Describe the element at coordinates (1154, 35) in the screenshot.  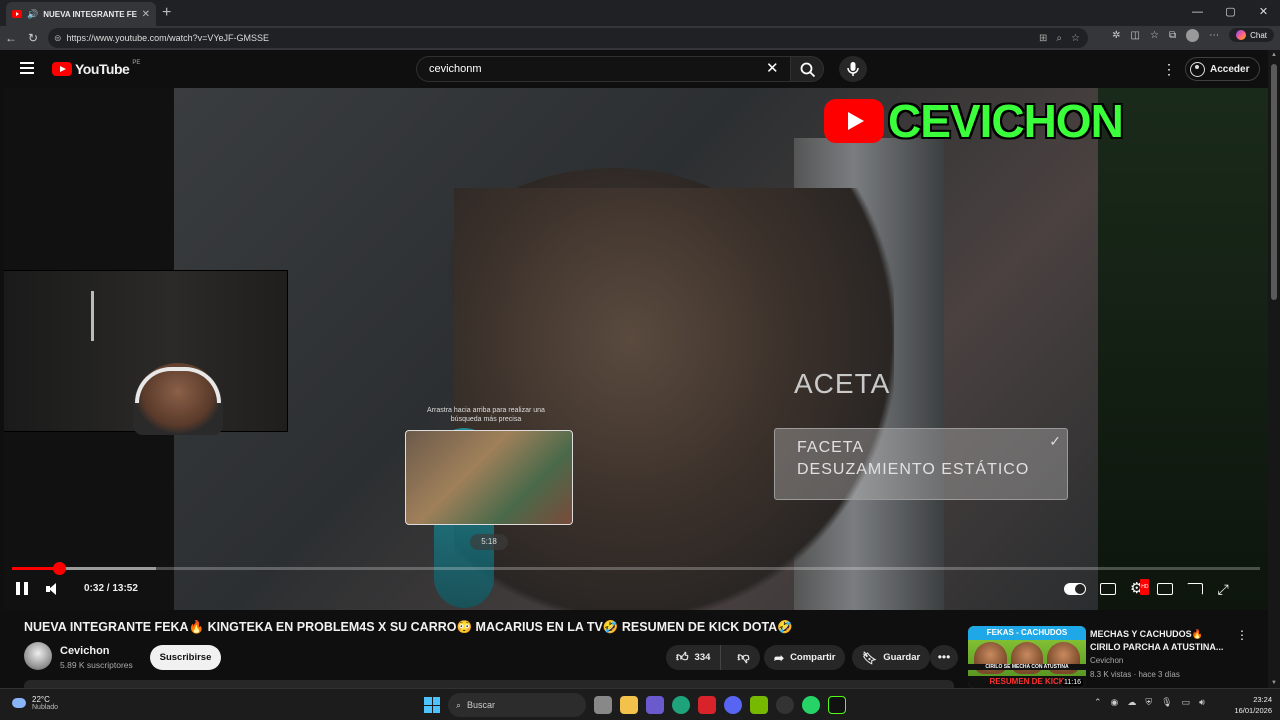
I see `favorites-icon: ☆` at that location.